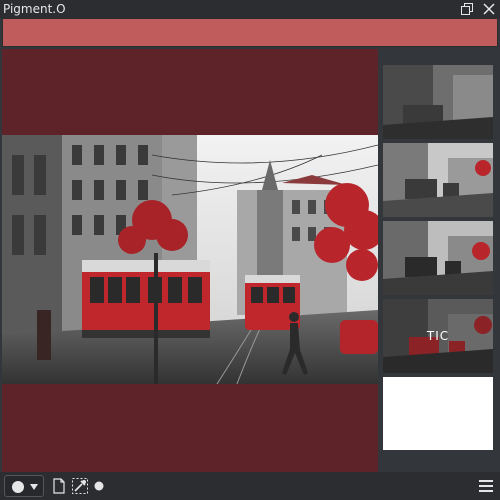  I want to click on preview-thumbnail-empty, so click(438, 413).